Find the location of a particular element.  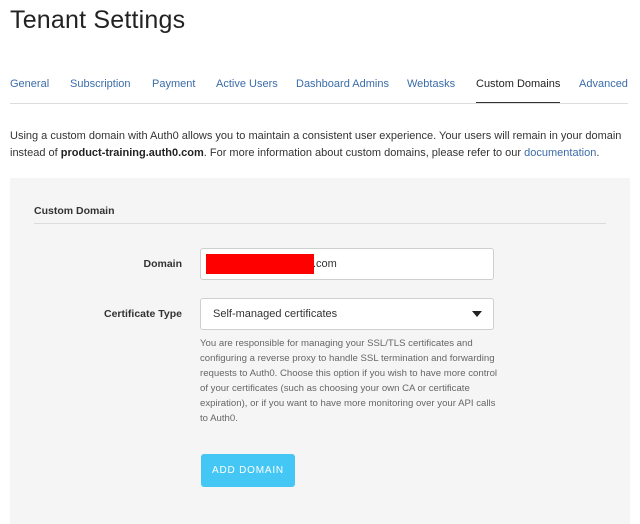

tabs-divider is located at coordinates (319, 103).